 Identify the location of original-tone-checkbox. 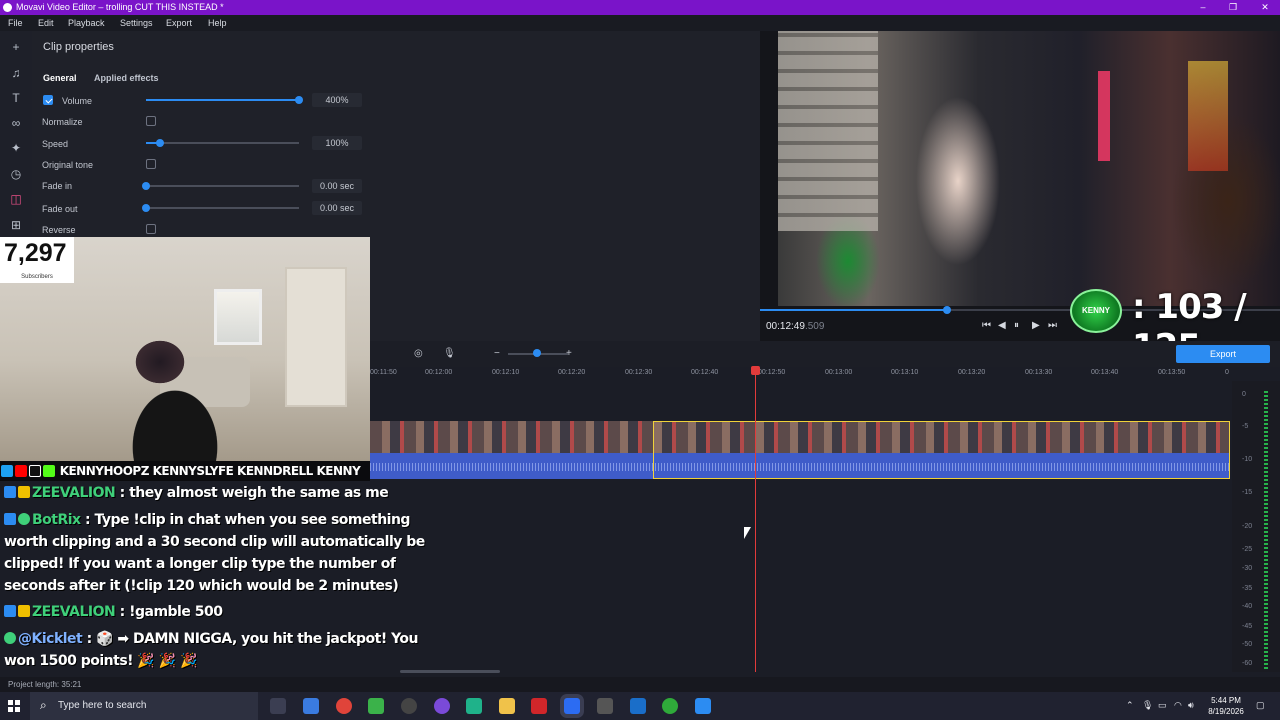
(151, 164).